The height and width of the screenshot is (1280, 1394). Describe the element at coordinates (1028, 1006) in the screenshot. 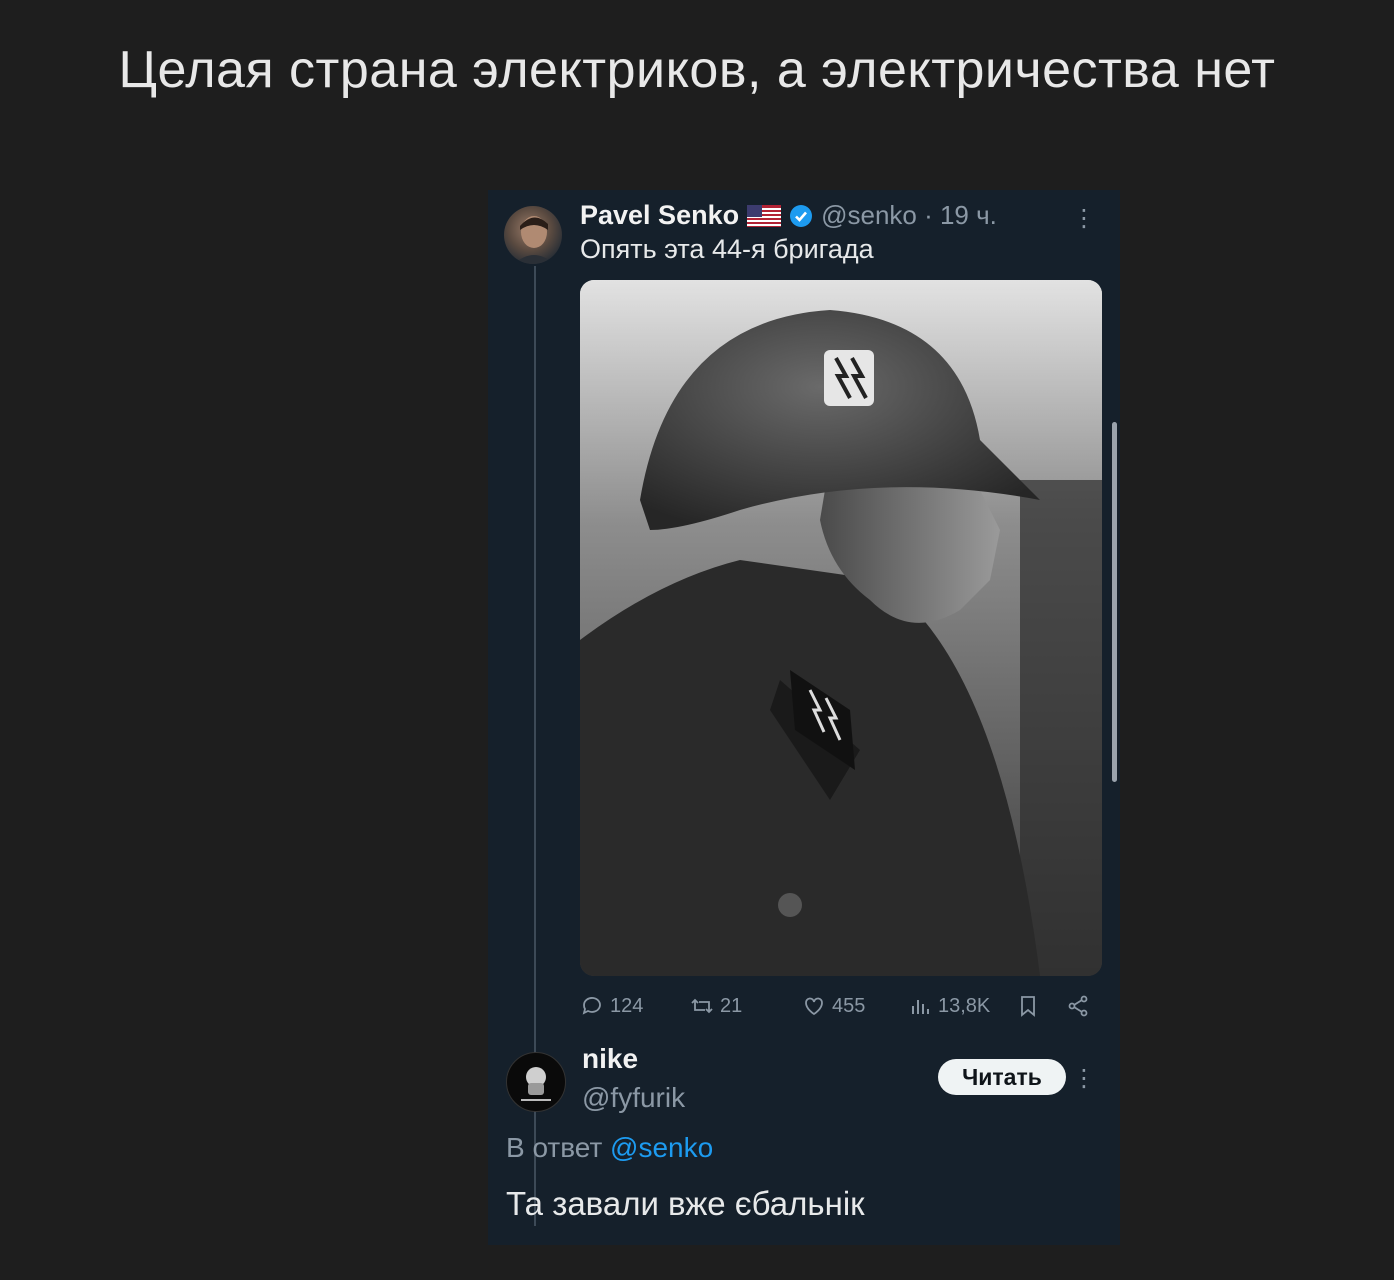

I see `bookmark-icon` at that location.